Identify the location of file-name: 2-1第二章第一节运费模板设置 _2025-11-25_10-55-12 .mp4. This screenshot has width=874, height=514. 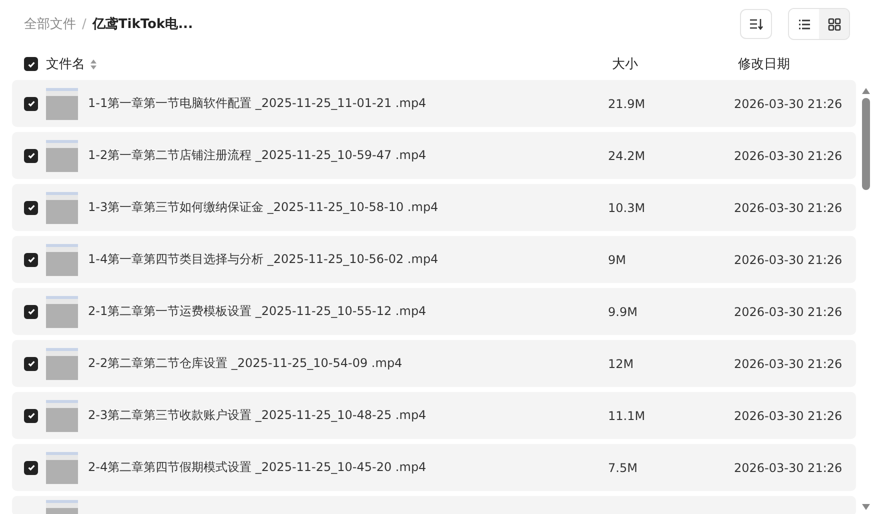
(258, 311).